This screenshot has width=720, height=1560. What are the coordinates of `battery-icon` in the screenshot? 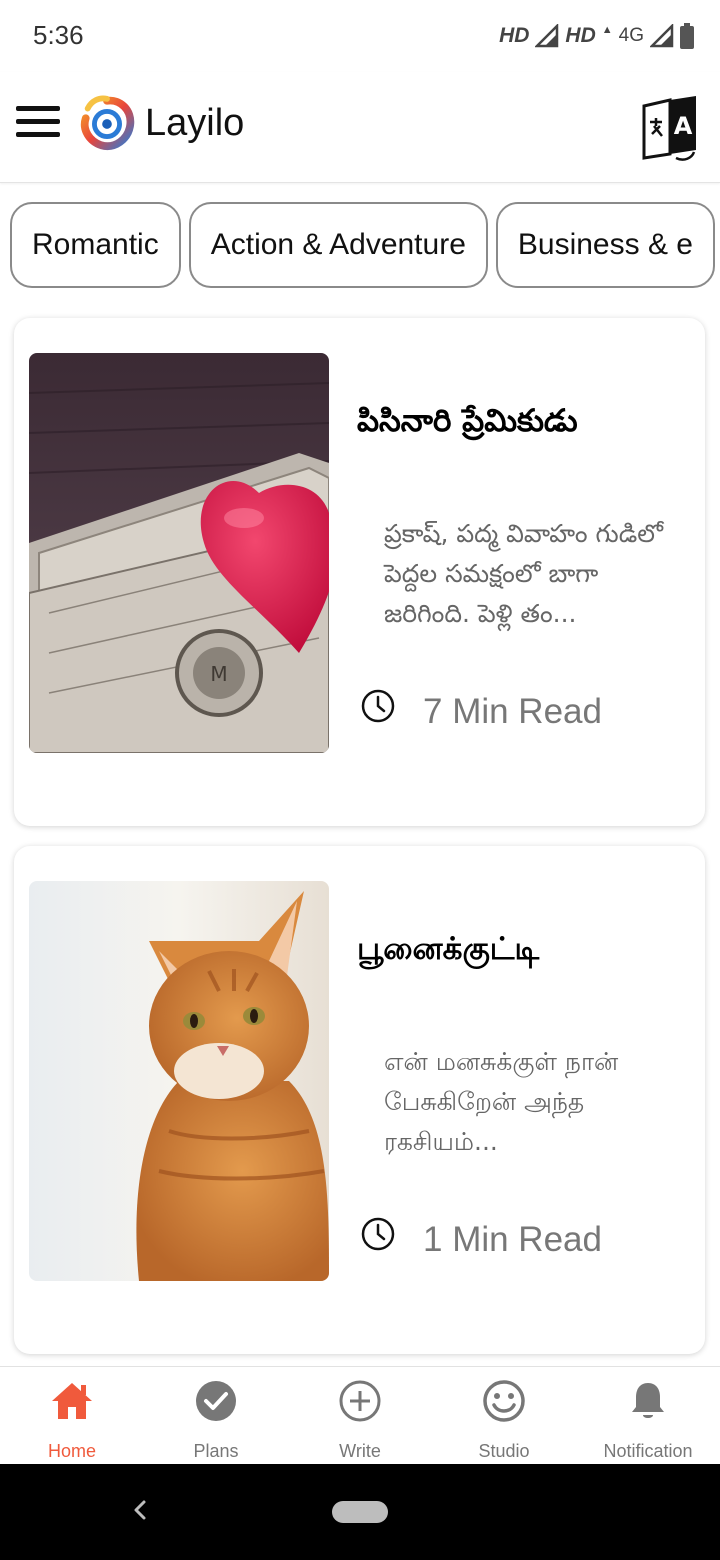 It's located at (687, 36).